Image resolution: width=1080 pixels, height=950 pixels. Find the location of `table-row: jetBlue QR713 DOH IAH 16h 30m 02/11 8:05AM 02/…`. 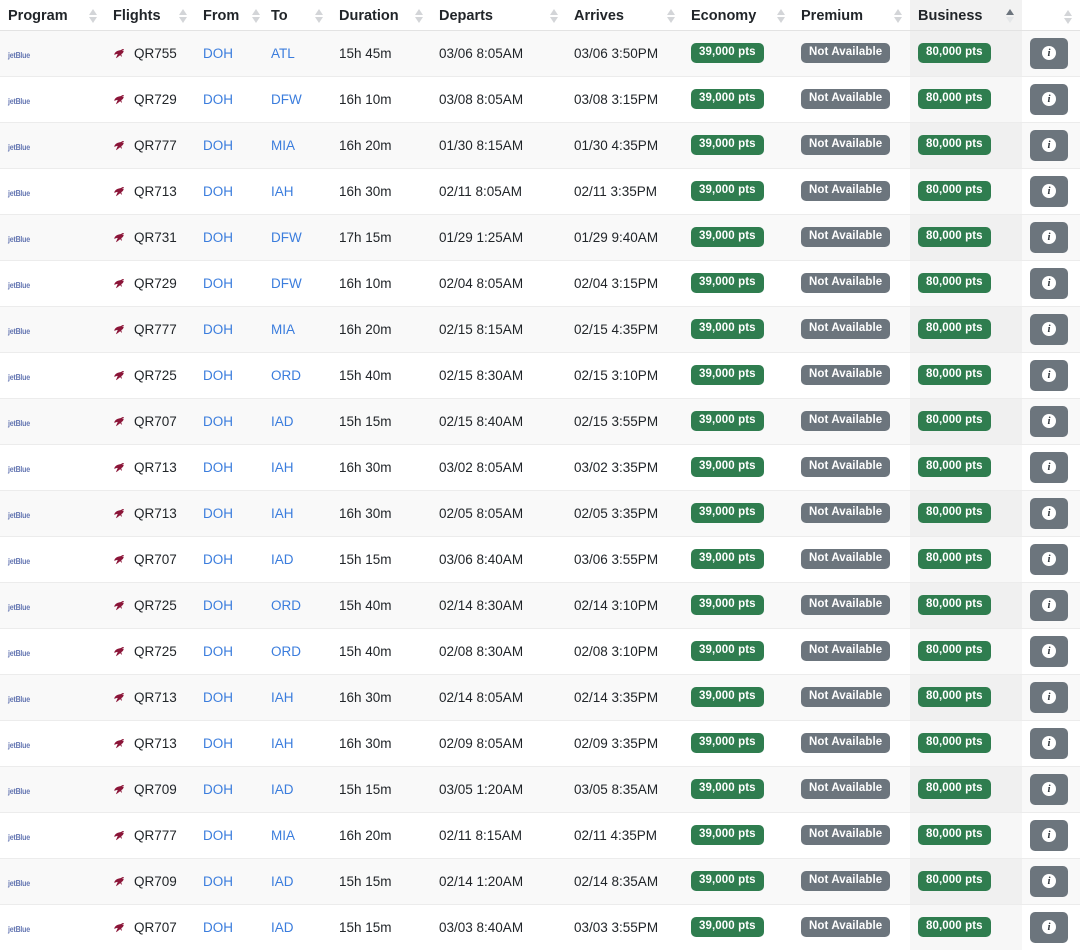

table-row: jetBlue QR713 DOH IAH 16h 30m 02/11 8:05AM 02/… is located at coordinates (540, 191).